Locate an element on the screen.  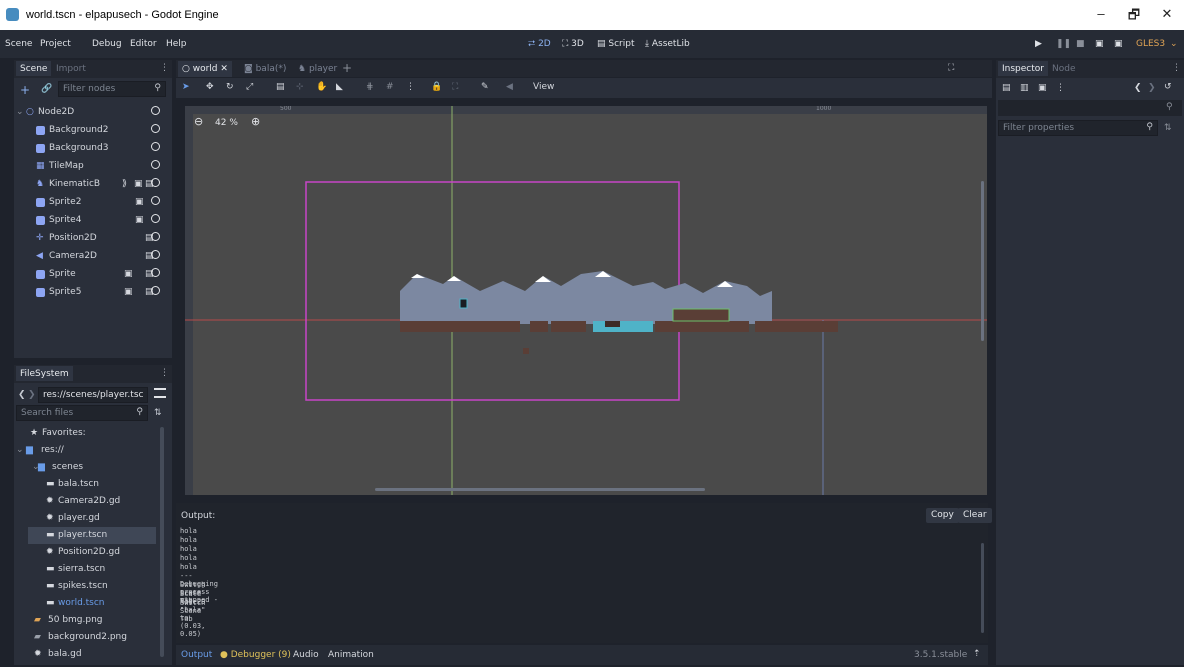
resource-menu-icon: ⋮ is located at coordinates (1060, 88).